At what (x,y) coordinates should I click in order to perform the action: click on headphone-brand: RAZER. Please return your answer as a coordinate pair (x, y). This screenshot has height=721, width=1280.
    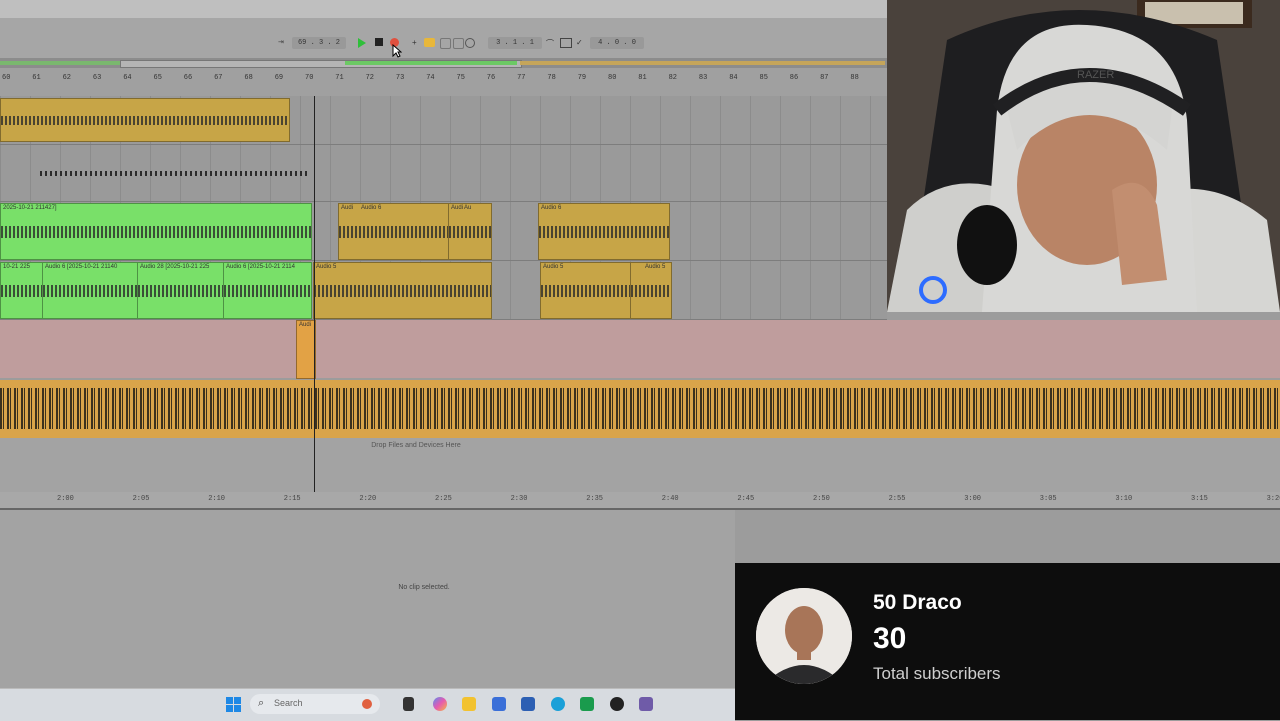
    Looking at the image, I should click on (1095, 75).